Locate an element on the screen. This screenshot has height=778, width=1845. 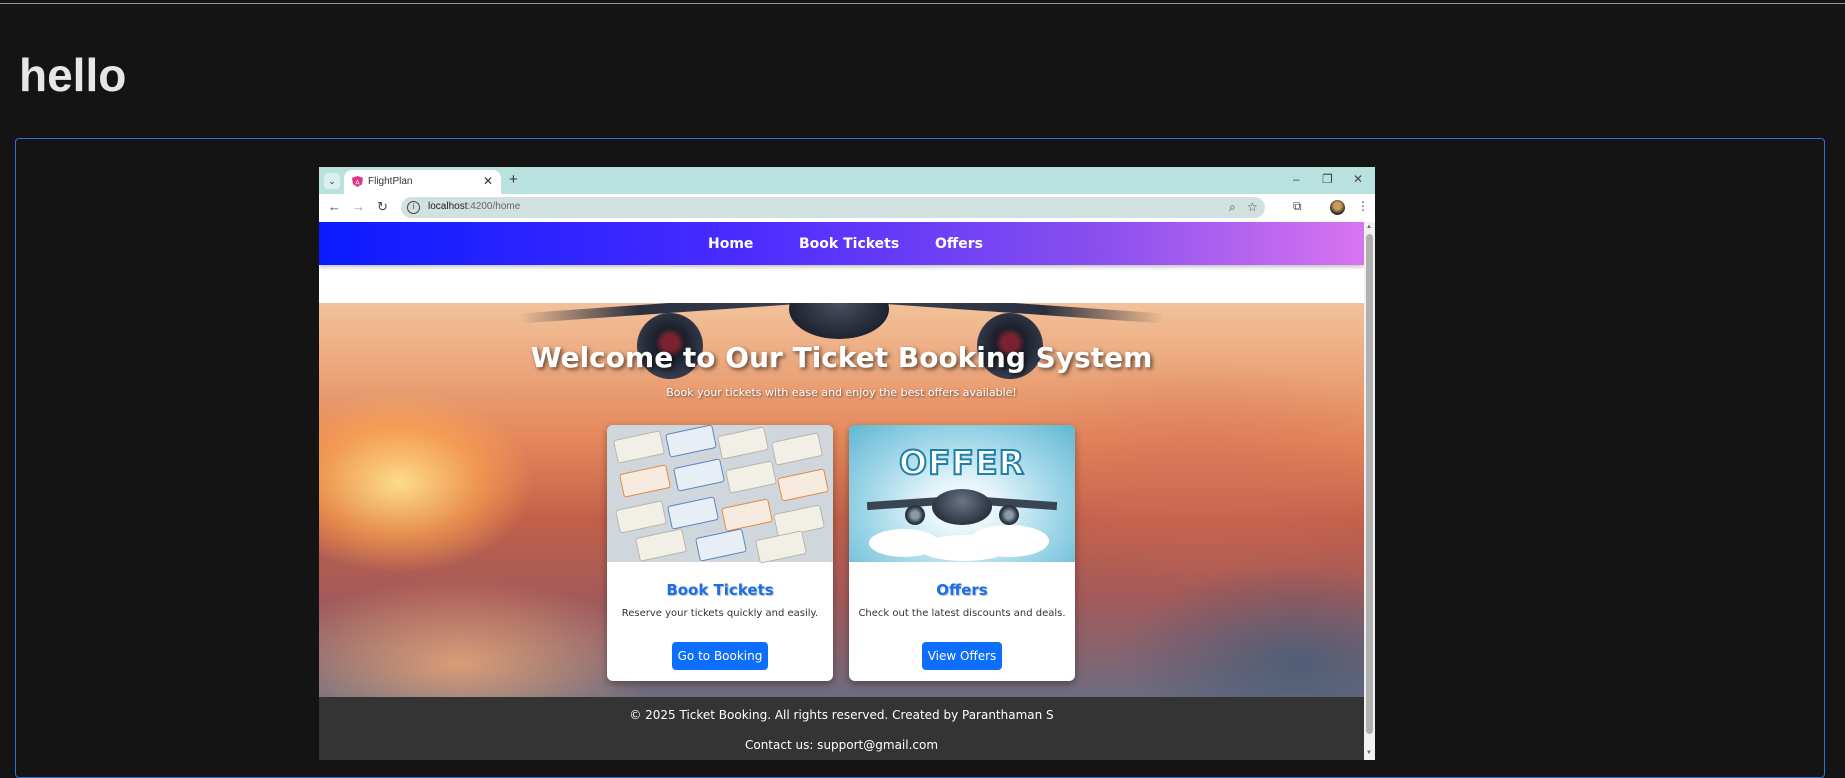
browser-toolbar: ← → ↻ i localhost:4200/home ⌕ ☆ ⧉ ⋮ is located at coordinates (847, 208).